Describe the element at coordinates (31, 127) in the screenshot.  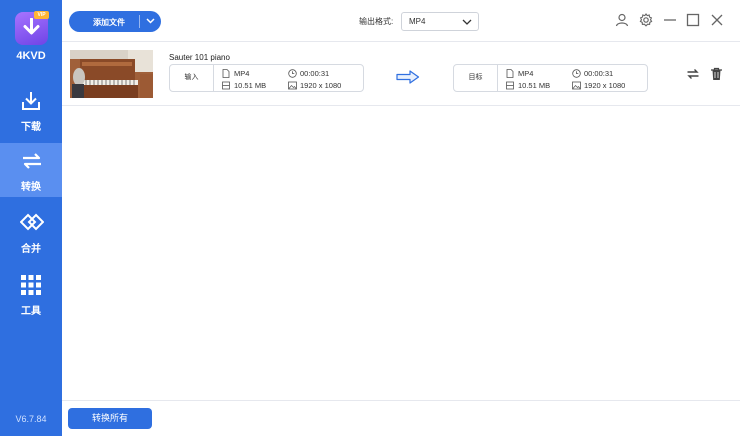
I see `sidebar-item-label: 下载` at that location.